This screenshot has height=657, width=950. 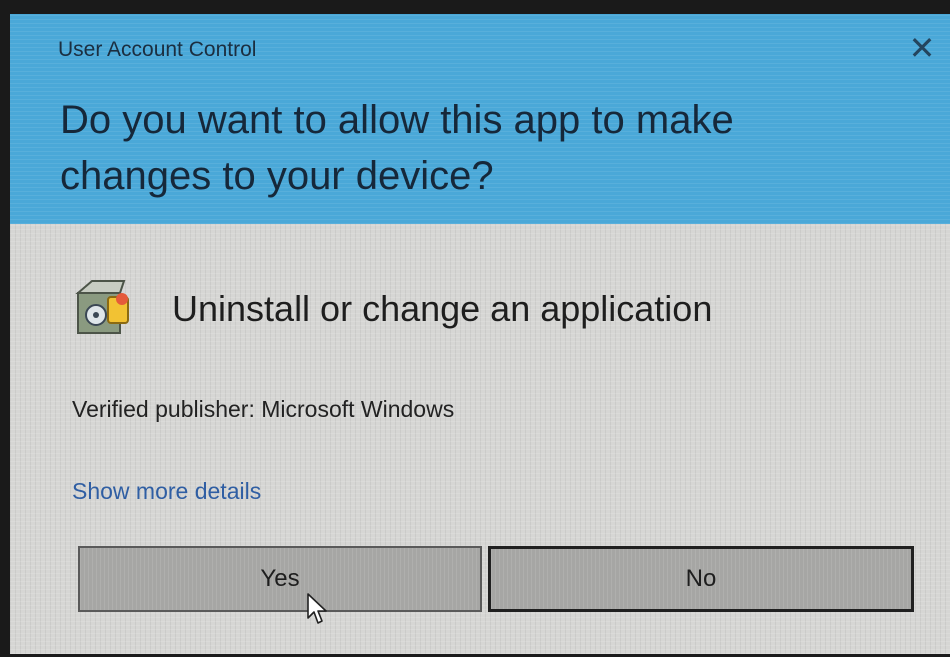 I want to click on no-button-label: No, so click(x=701, y=578).